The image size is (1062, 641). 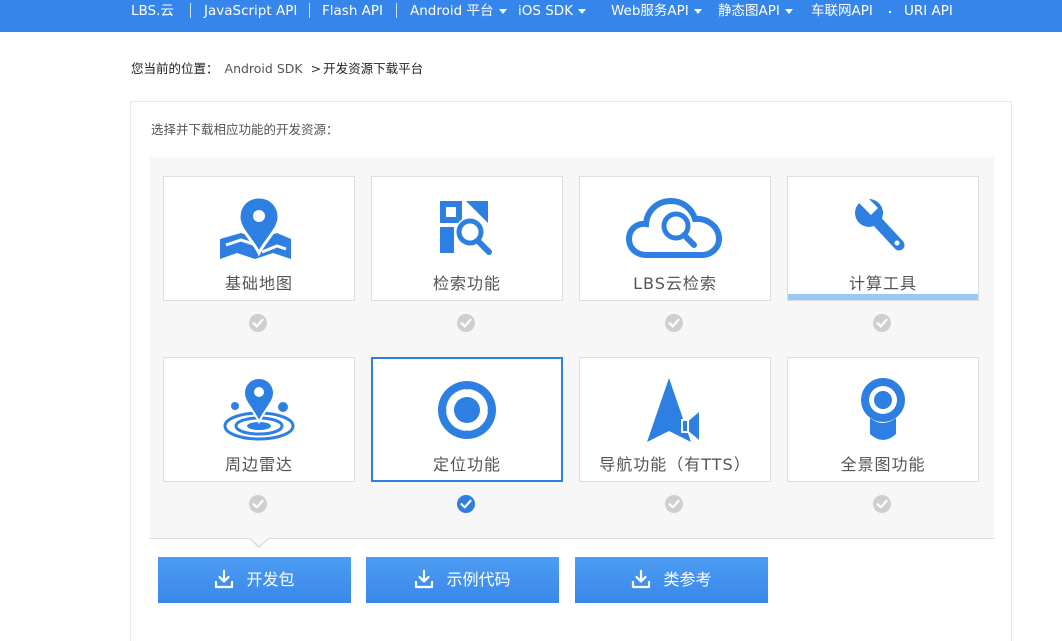 What do you see at coordinates (883, 464) in the screenshot?
I see `feature-label: 全景图功能` at bounding box center [883, 464].